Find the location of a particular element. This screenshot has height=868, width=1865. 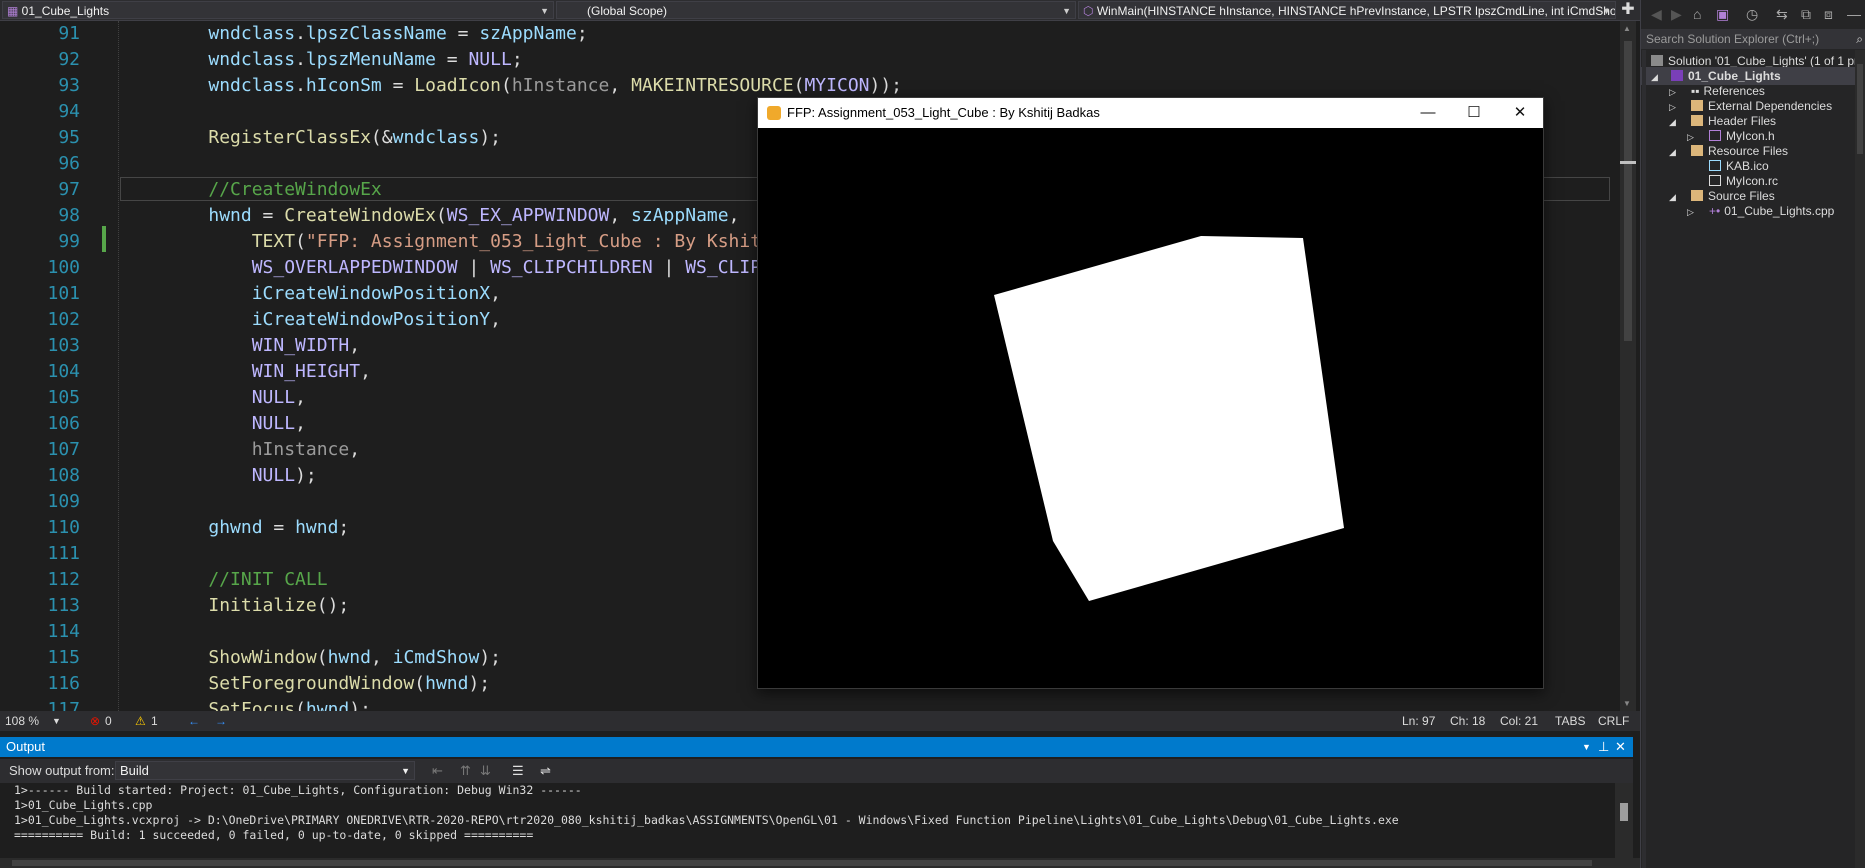

split-editor-button: ✚ is located at coordinates (1628, 10).